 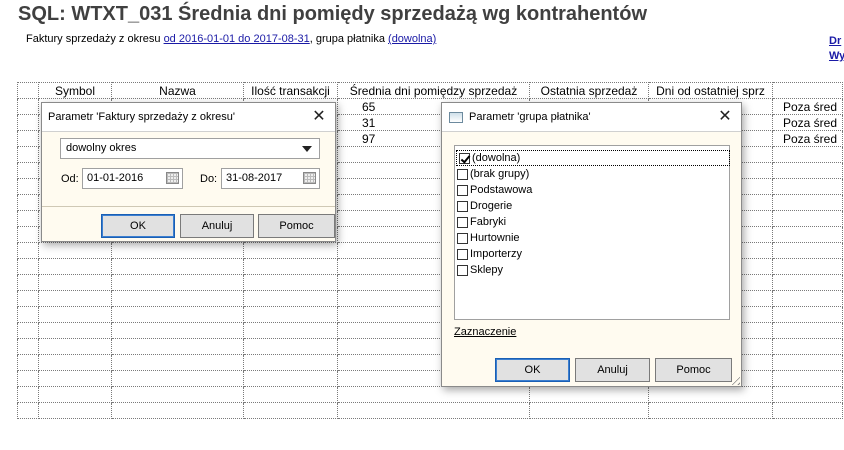 What do you see at coordinates (75, 90) in the screenshot?
I see `header-cell: Symbol` at bounding box center [75, 90].